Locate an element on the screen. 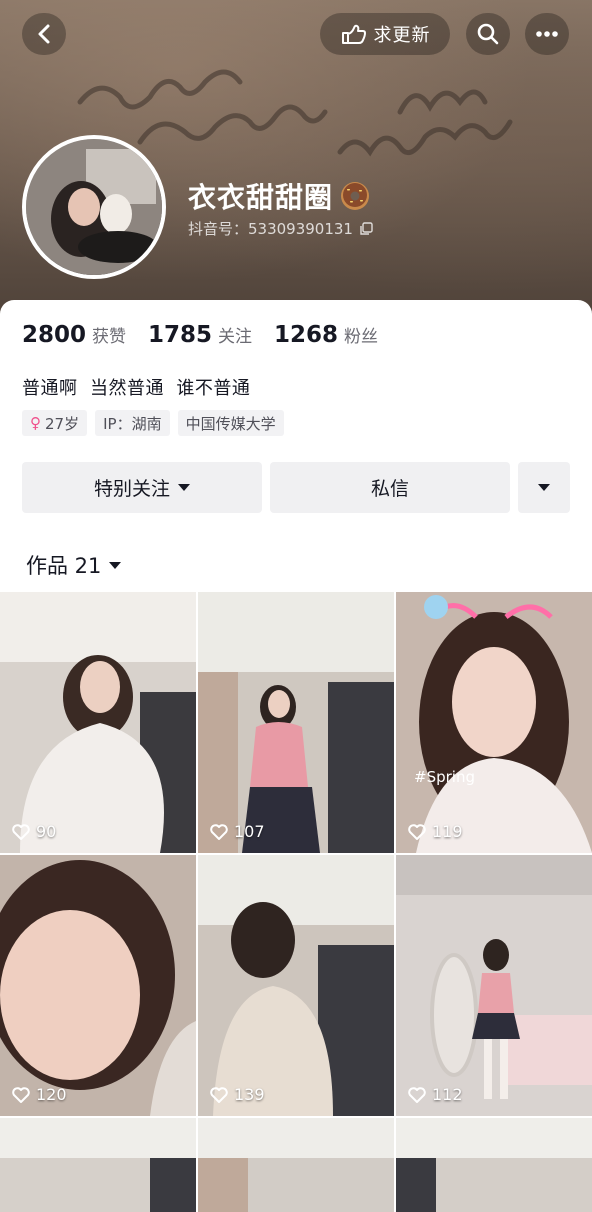 The width and height of the screenshot is (592, 1212). more-dots-icon is located at coordinates (547, 34).